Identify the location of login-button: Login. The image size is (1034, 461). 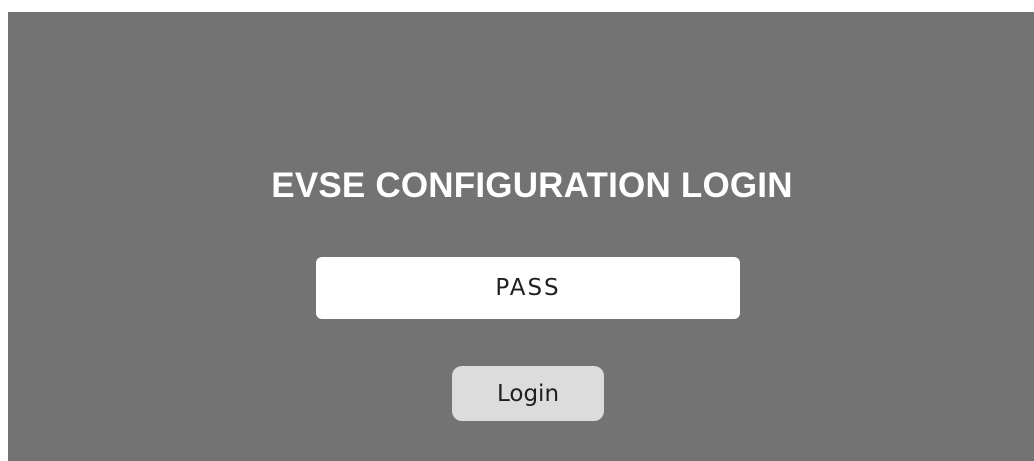
(528, 393).